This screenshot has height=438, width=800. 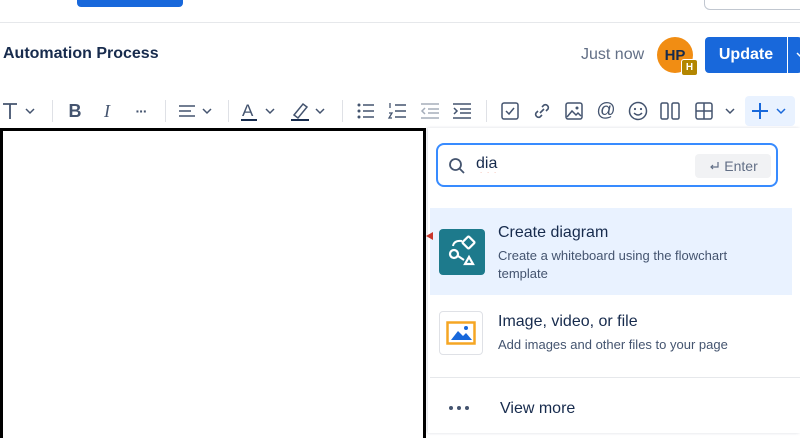 What do you see at coordinates (429, 236) in the screenshot?
I see `pointer-arrow-icon` at bounding box center [429, 236].